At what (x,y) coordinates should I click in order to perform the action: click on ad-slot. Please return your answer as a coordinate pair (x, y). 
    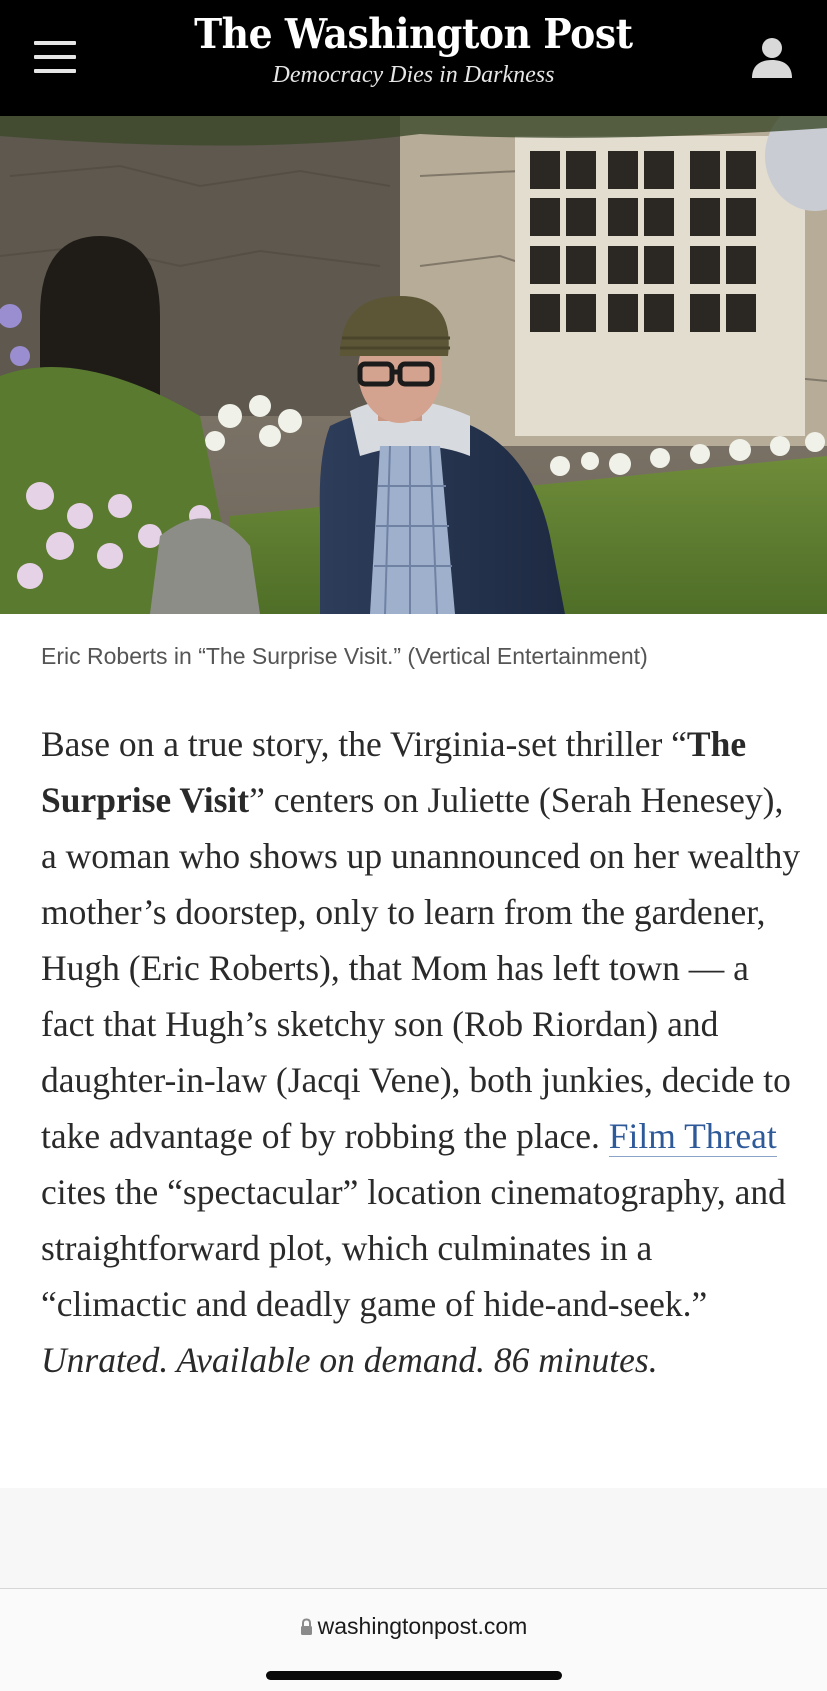
    Looking at the image, I should click on (413, 1538).